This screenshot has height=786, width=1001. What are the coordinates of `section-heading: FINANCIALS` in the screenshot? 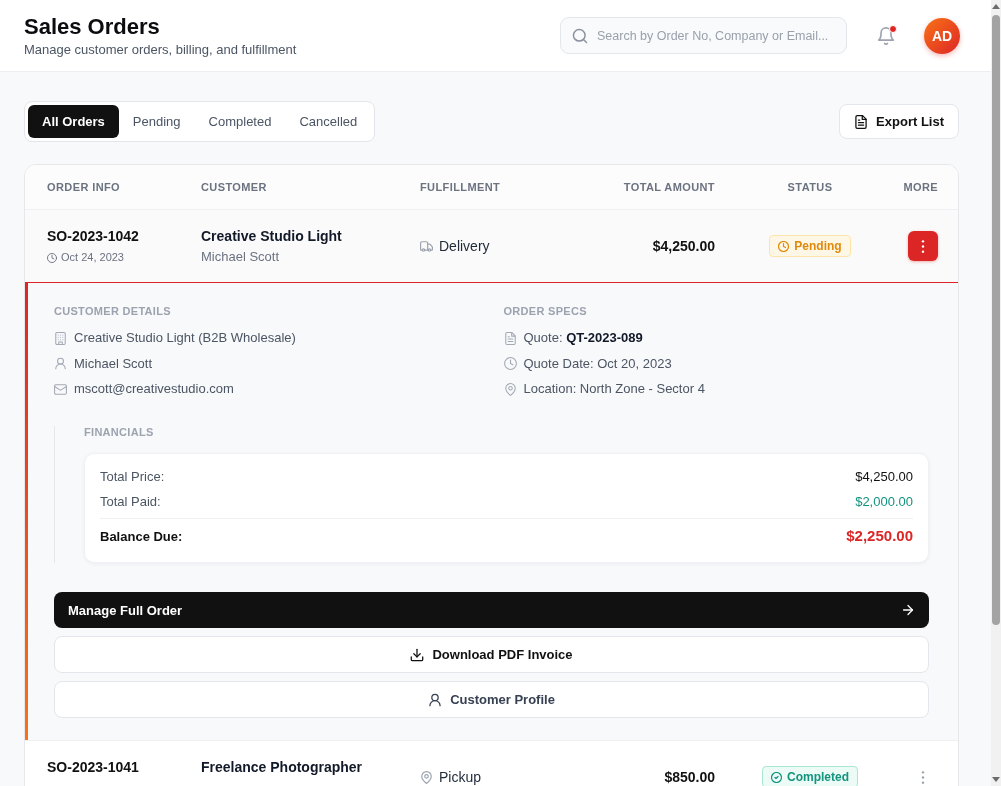 It's located at (119, 432).